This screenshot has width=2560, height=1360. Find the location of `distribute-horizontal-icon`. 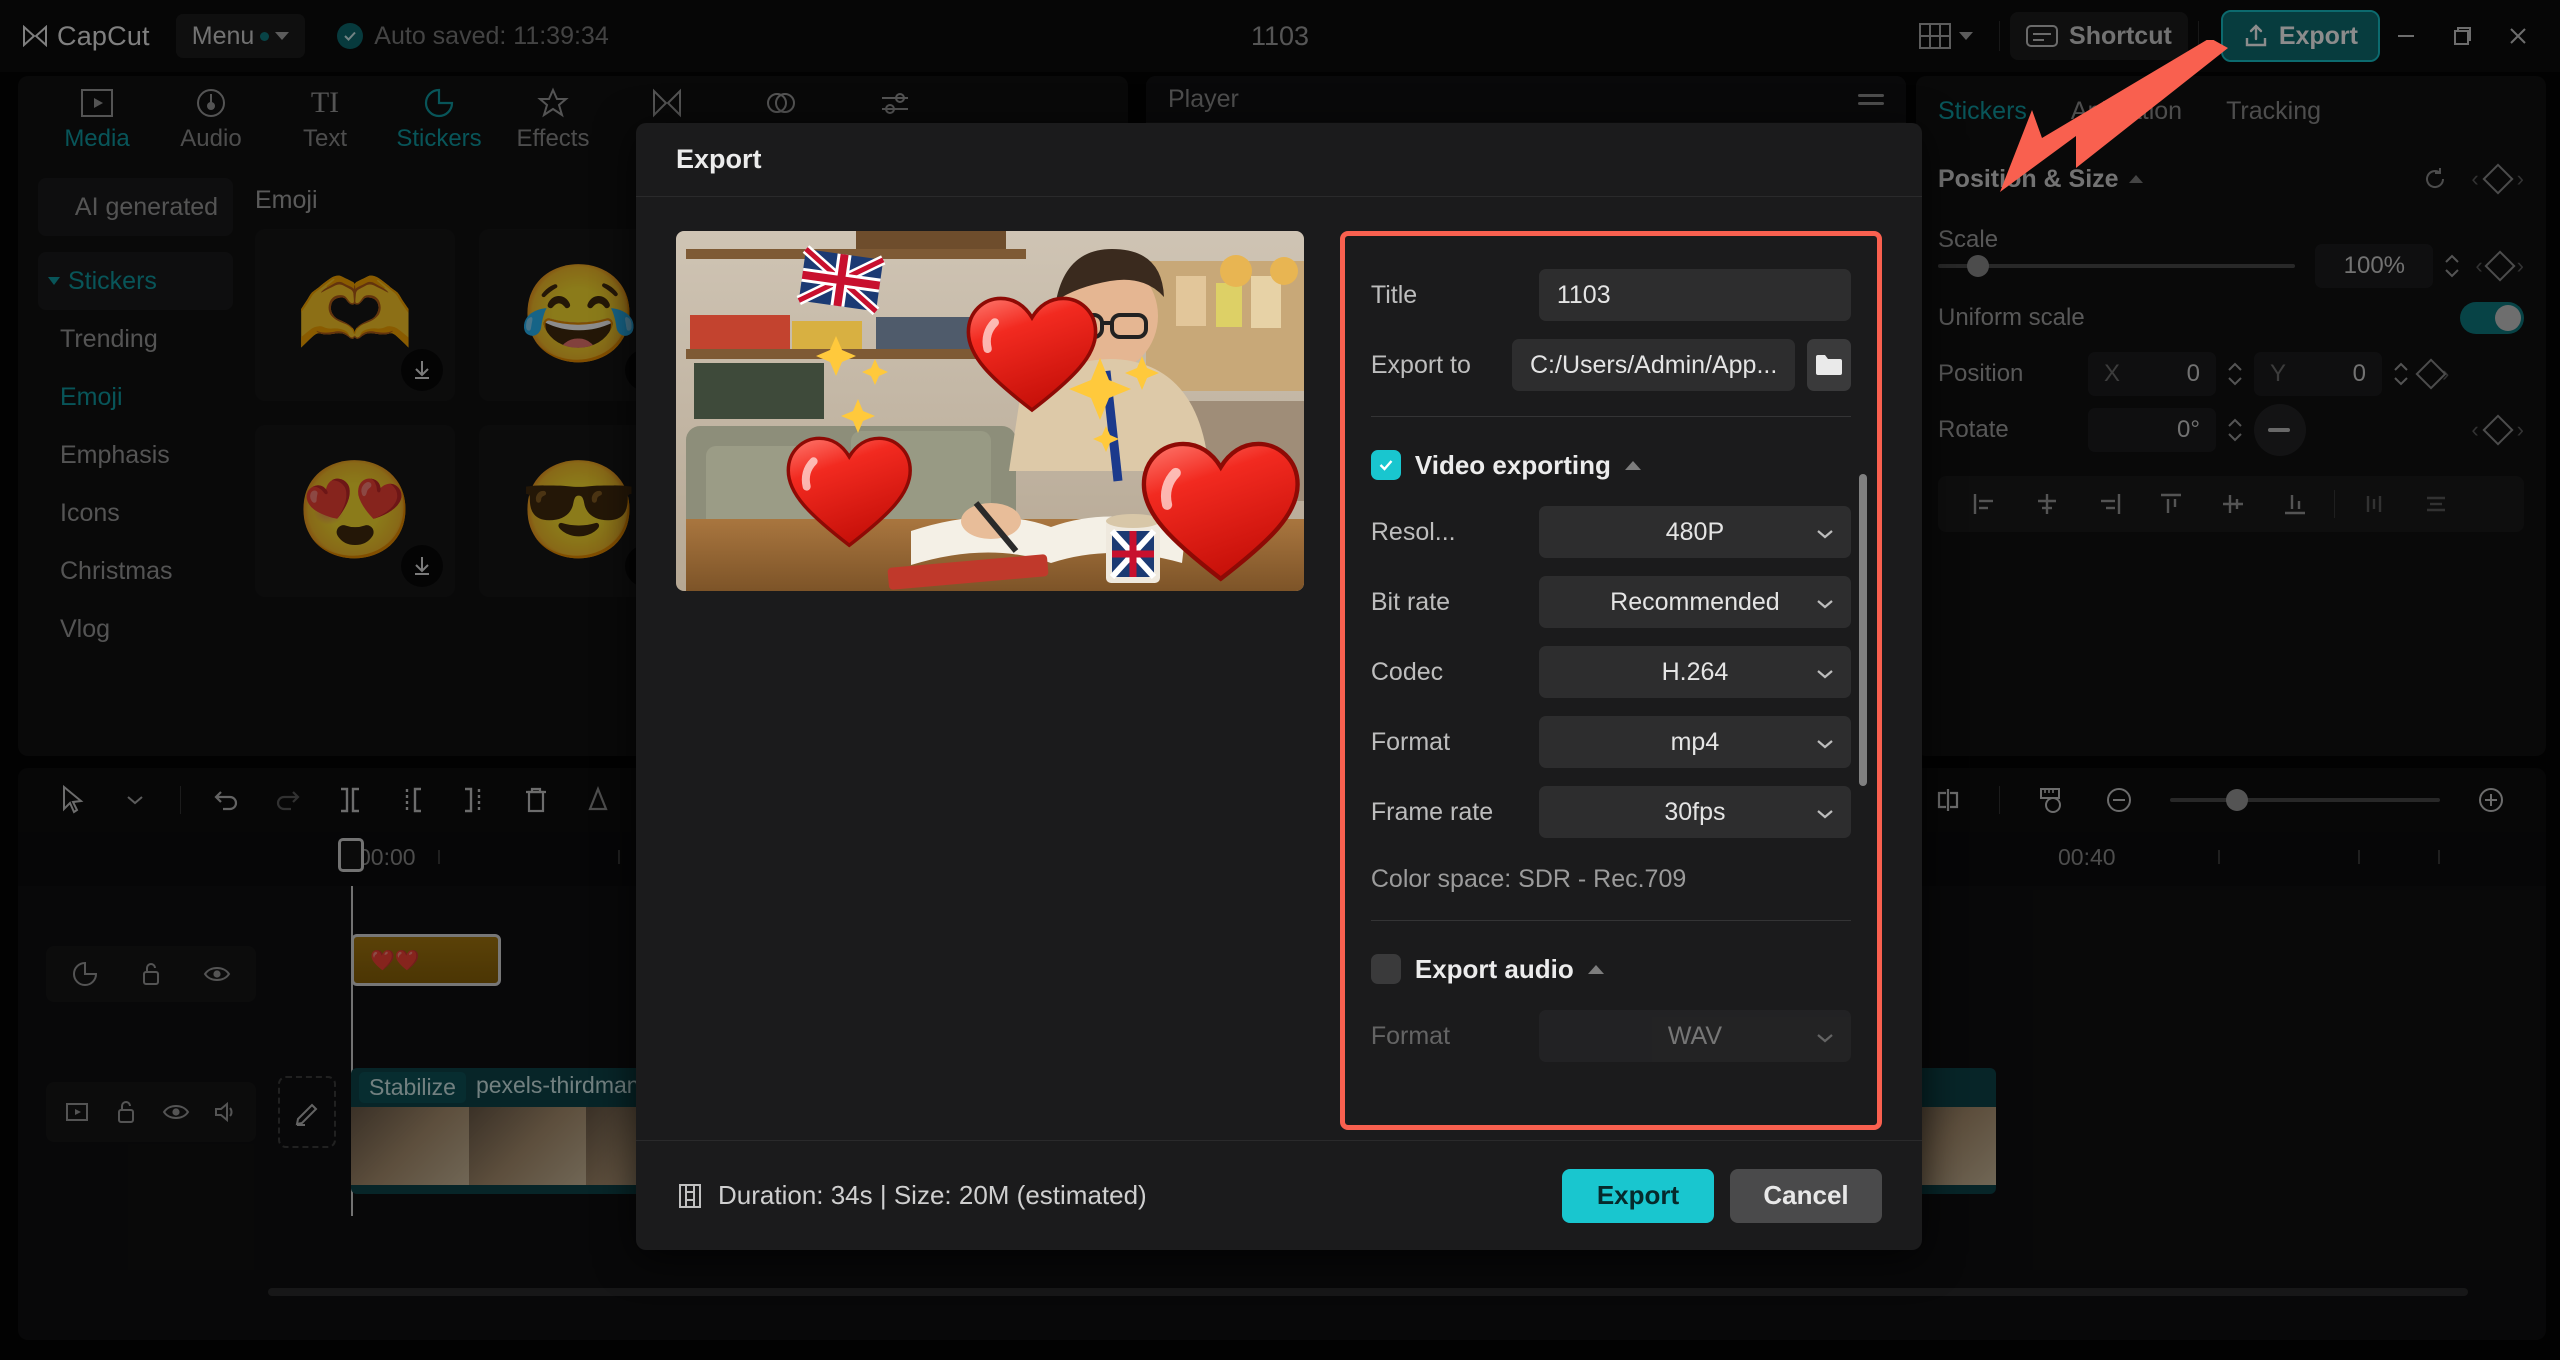

distribute-horizontal-icon is located at coordinates (2374, 504).